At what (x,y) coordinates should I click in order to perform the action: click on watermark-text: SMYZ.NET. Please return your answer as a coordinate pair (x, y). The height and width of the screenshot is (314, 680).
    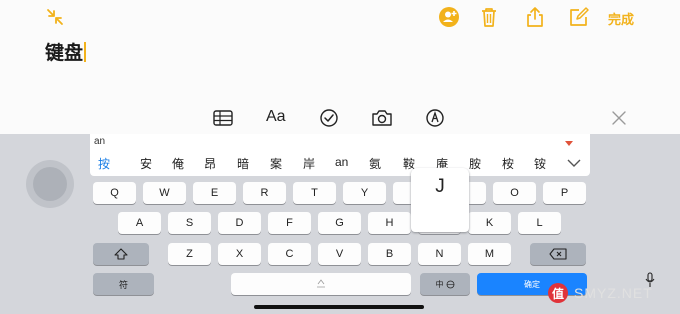
    Looking at the image, I should click on (613, 293).